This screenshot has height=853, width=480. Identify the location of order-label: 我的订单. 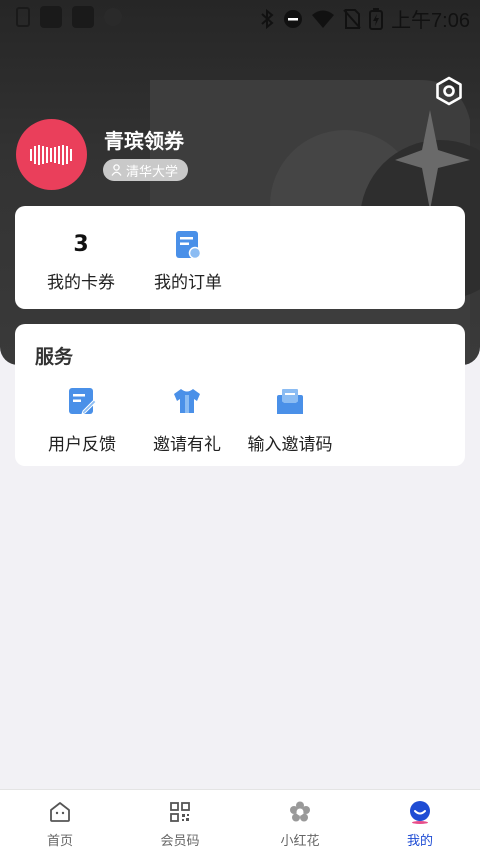
(188, 283).